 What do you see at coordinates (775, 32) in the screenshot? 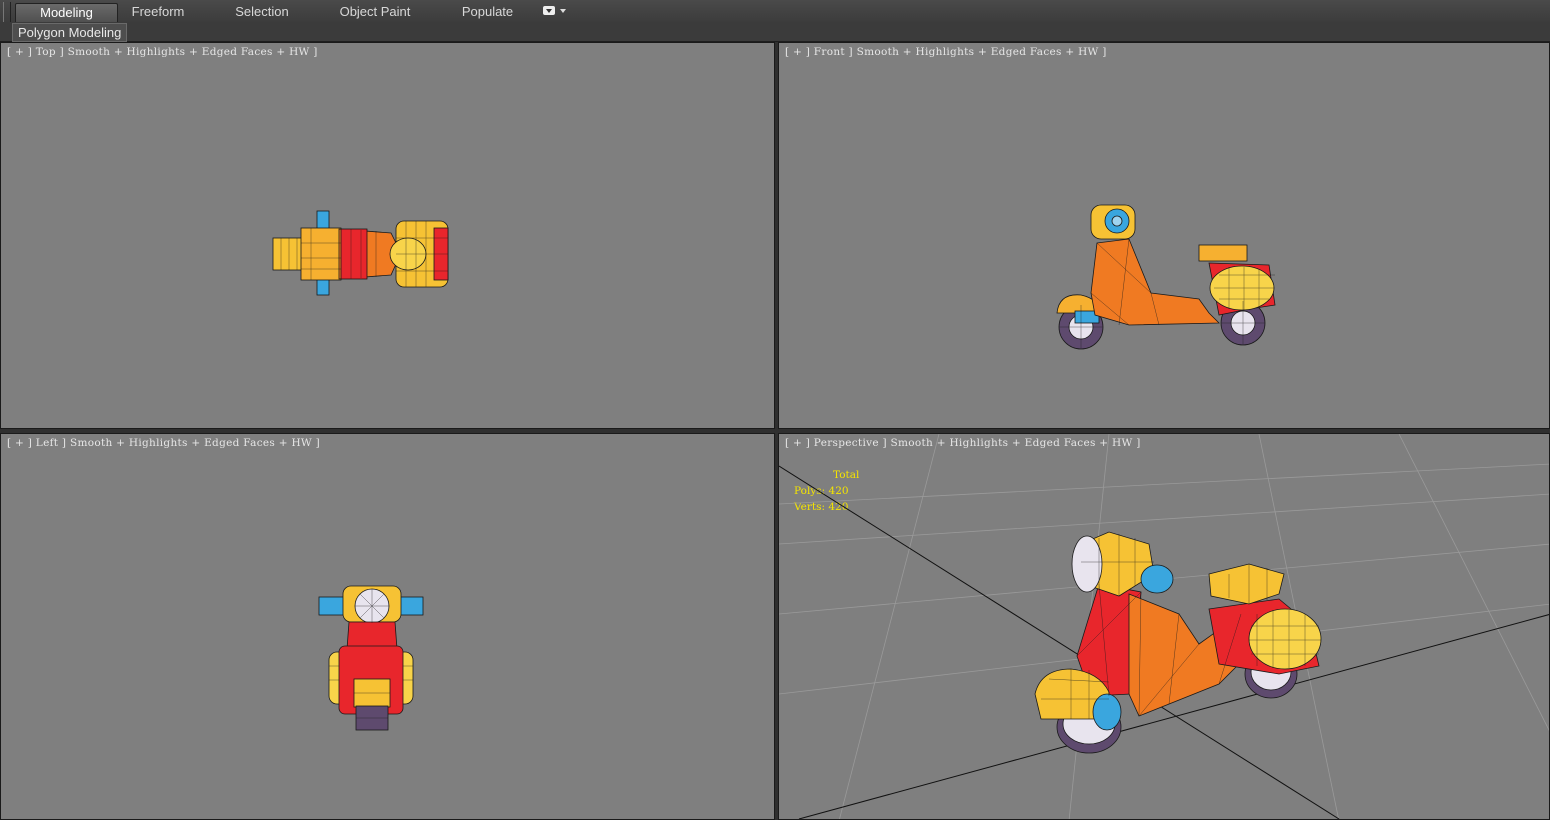
I see `ribbon-panel-bar: Polygon Modeling` at bounding box center [775, 32].